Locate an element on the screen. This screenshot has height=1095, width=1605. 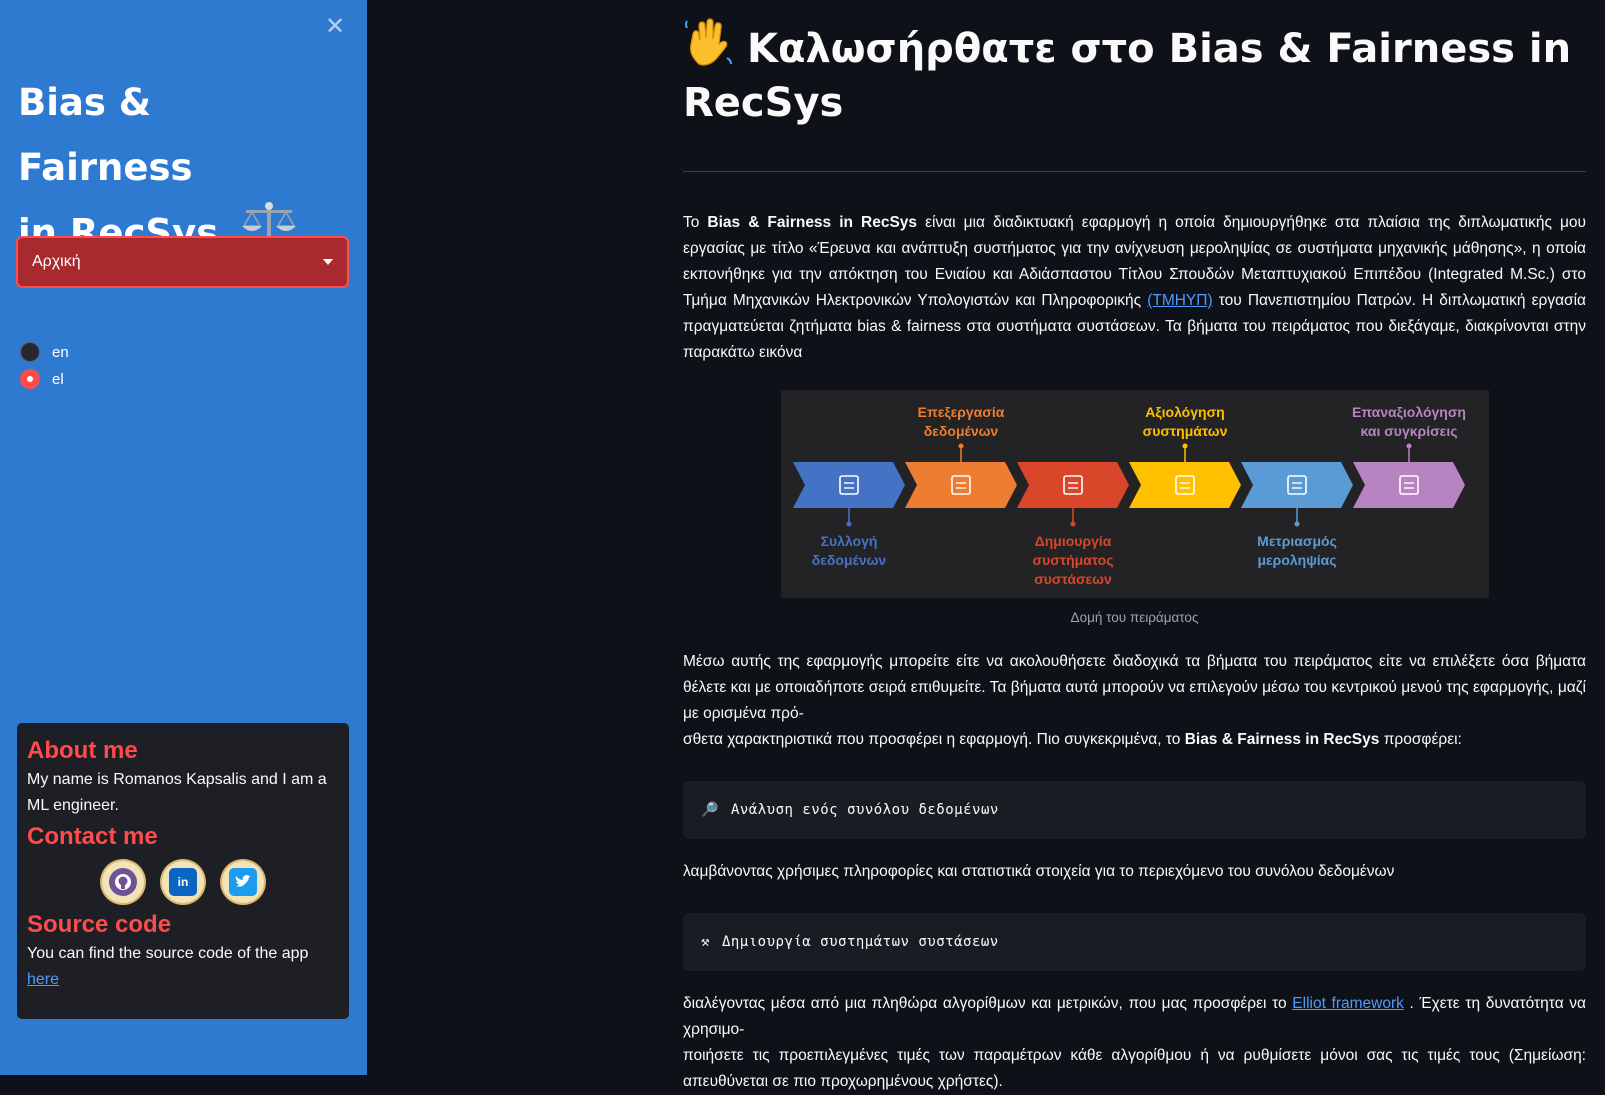
step-label: Επαναξιολόγηση is located at coordinates (1409, 412).